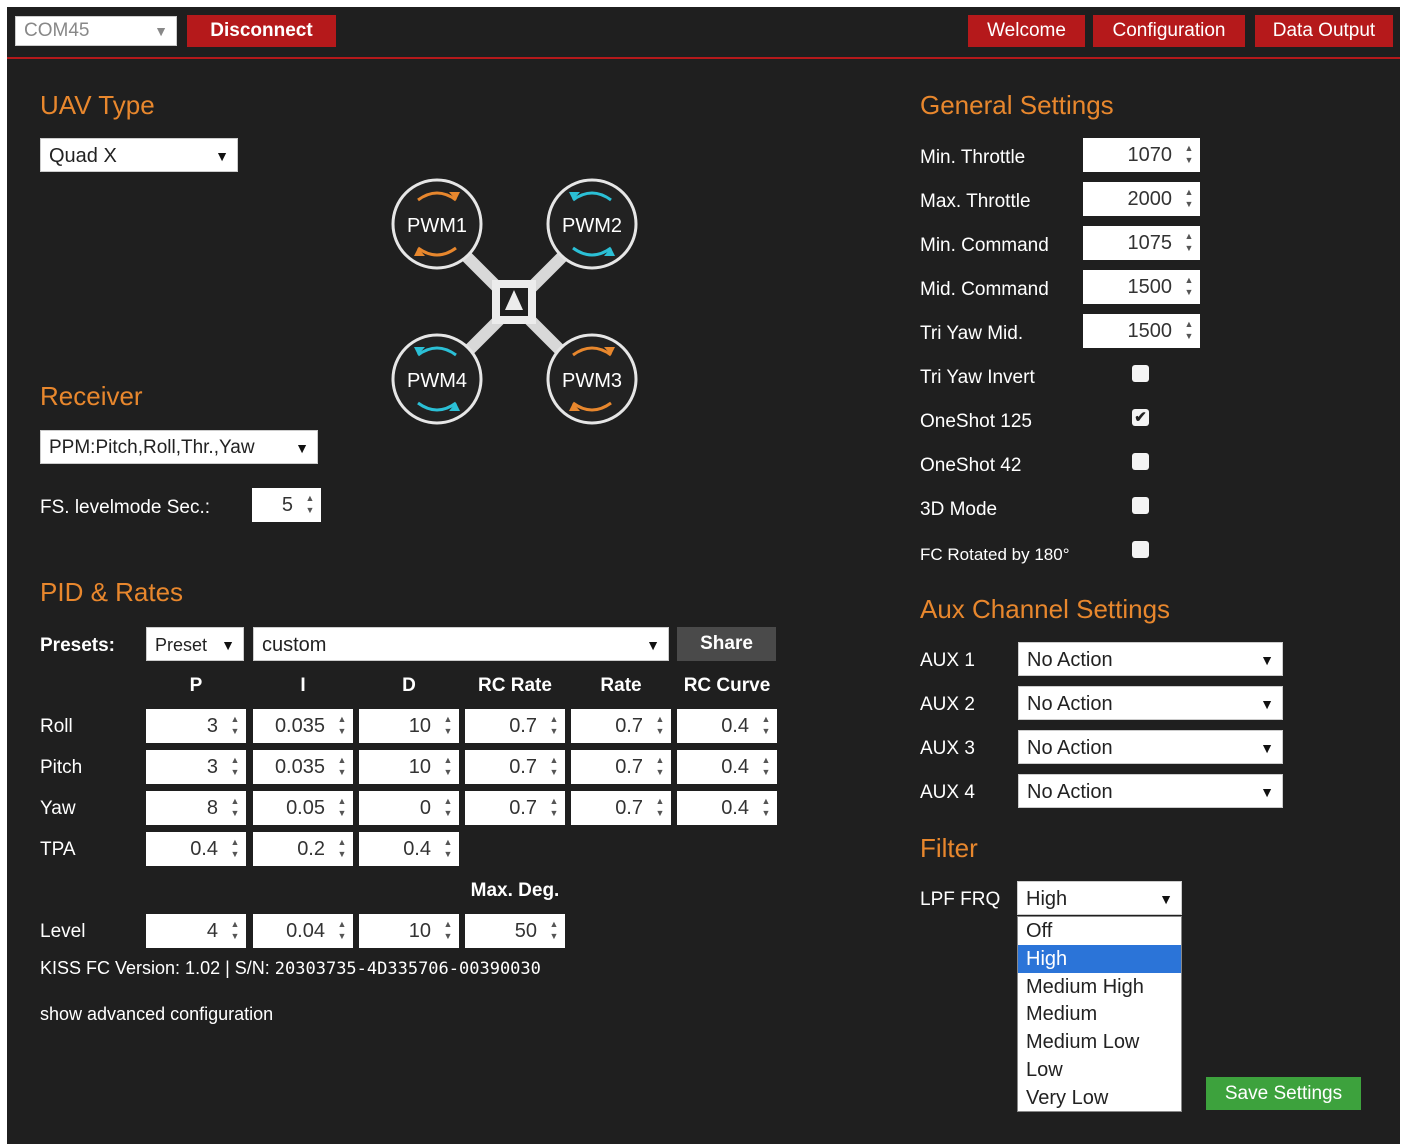 This screenshot has width=1407, height=1144. Describe the element at coordinates (196, 931) in the screenshot. I see `level-p-input: 4 ▲ ▼` at that location.